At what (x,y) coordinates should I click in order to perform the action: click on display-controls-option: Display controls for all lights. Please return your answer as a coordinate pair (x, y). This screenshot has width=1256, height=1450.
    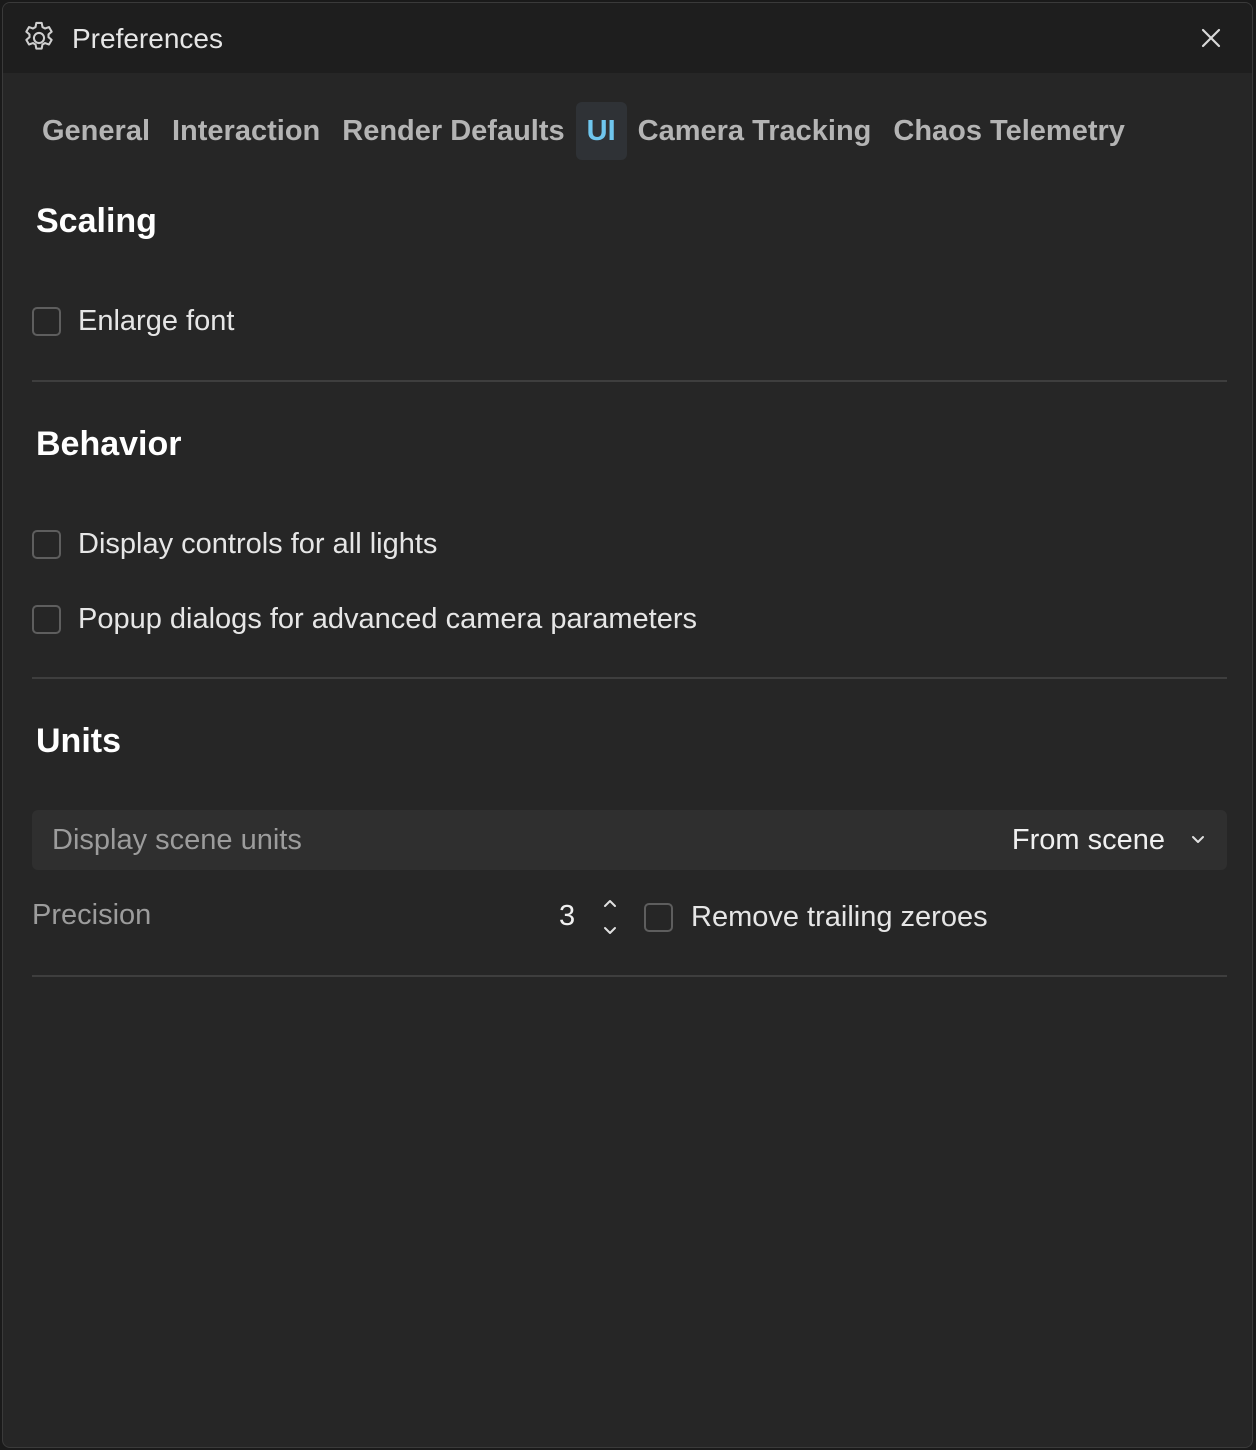
    Looking at the image, I should click on (234, 544).